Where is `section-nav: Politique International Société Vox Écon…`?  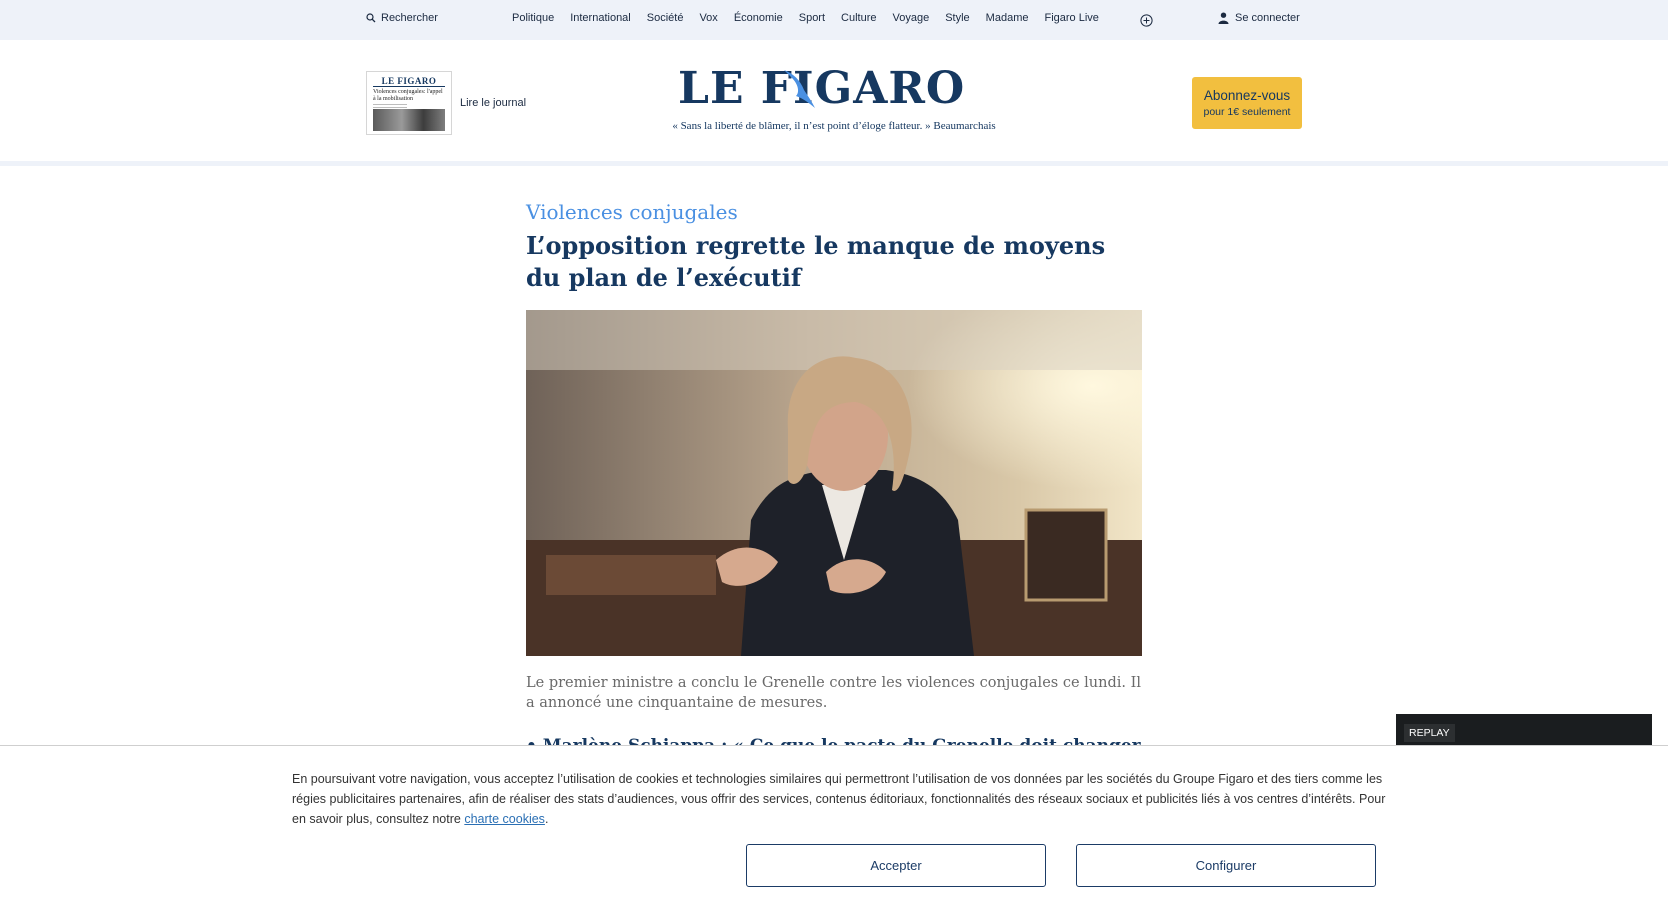 section-nav: Politique International Société Vox Écon… is located at coordinates (805, 18).